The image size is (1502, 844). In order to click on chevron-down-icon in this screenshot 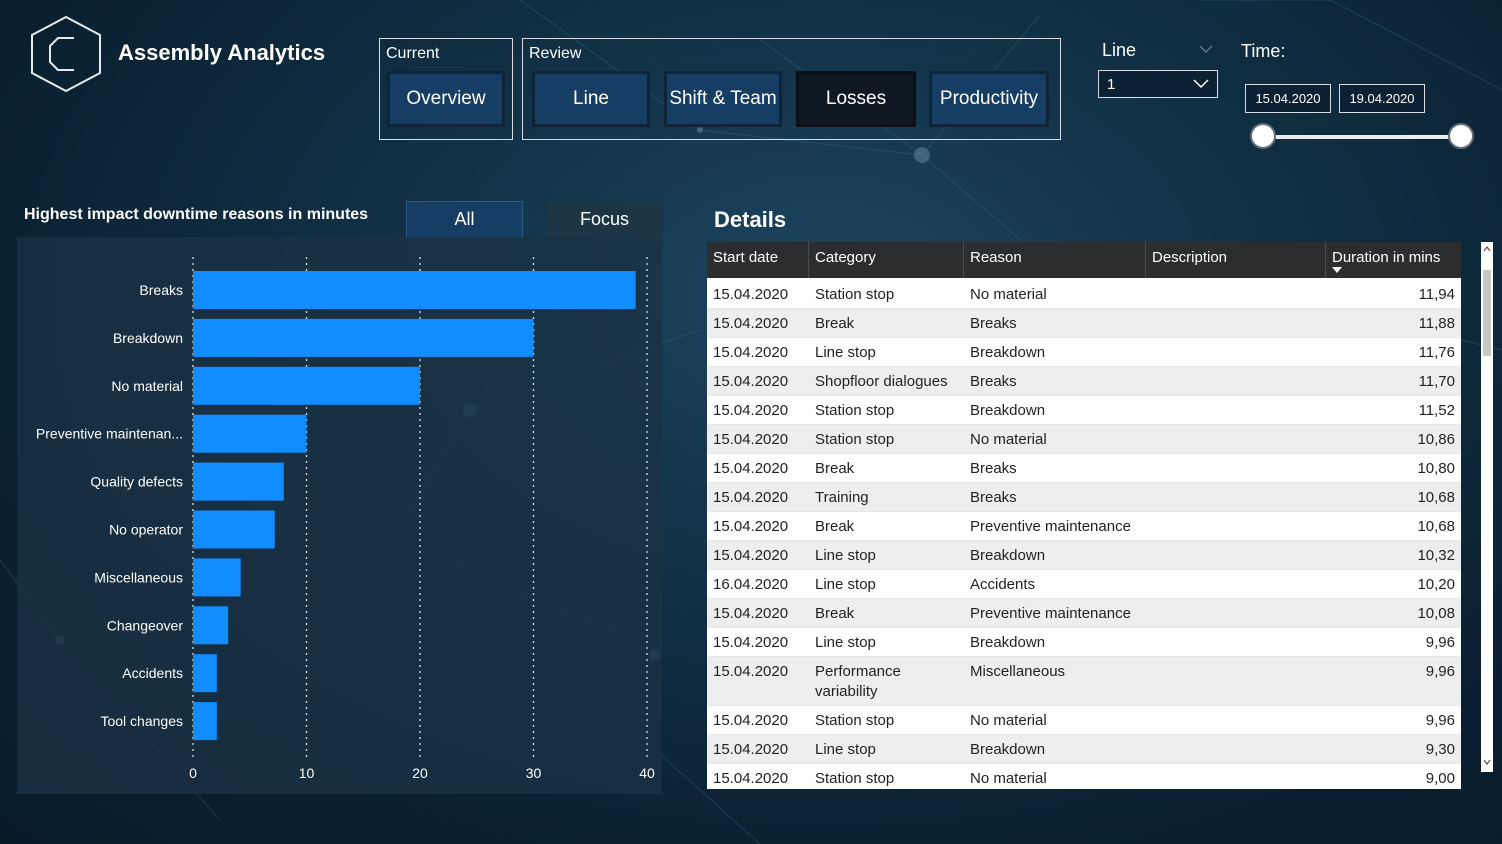, I will do `click(1201, 84)`.